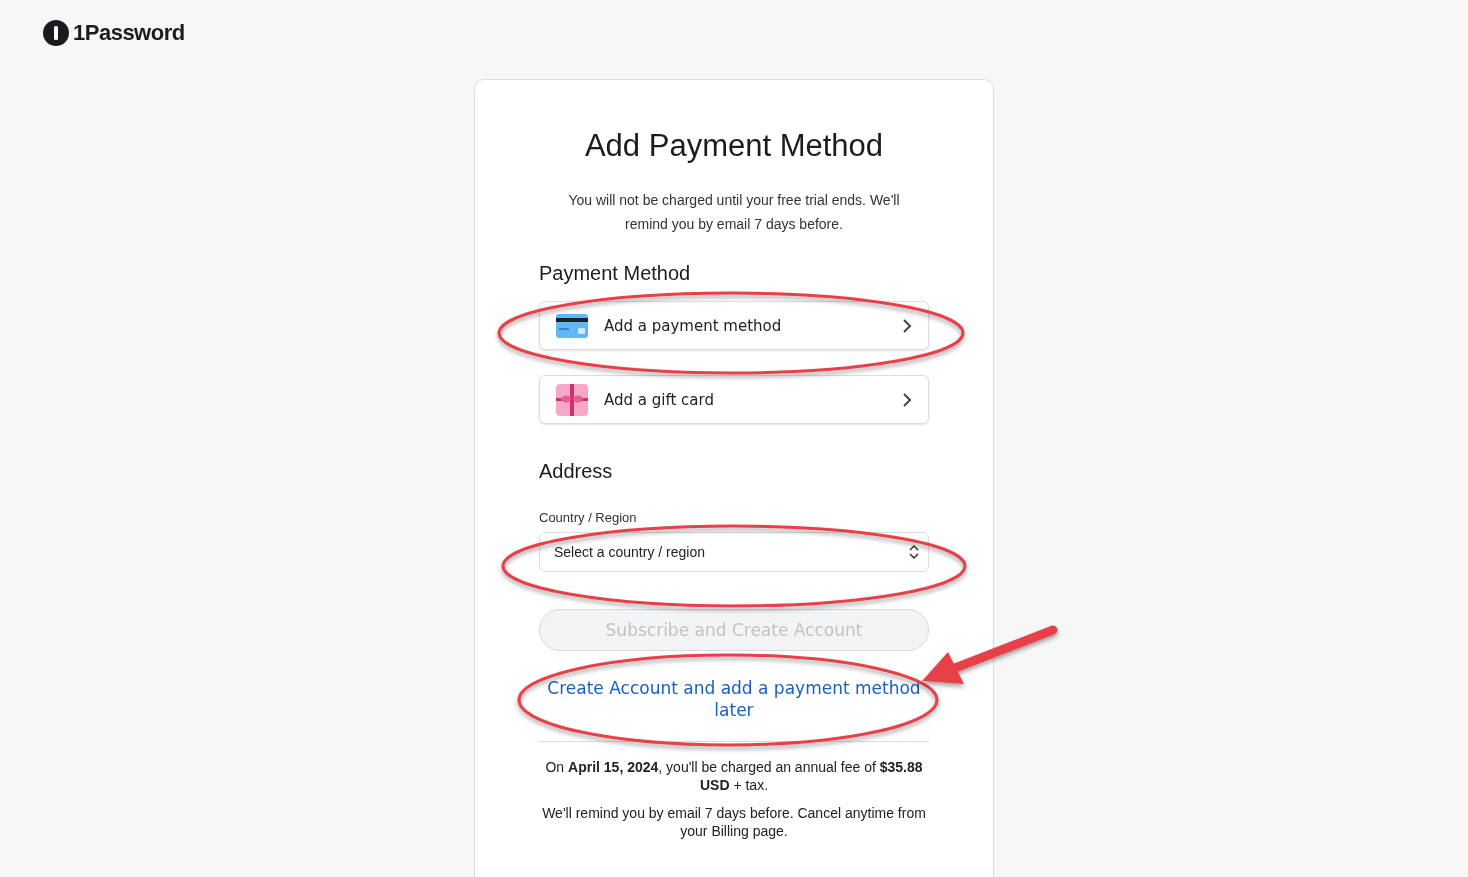 This screenshot has height=877, width=1468. I want to click on billing-note: We'll remind you by email 7 days before. Cancel anytime from your Billing page., so click(734, 822).